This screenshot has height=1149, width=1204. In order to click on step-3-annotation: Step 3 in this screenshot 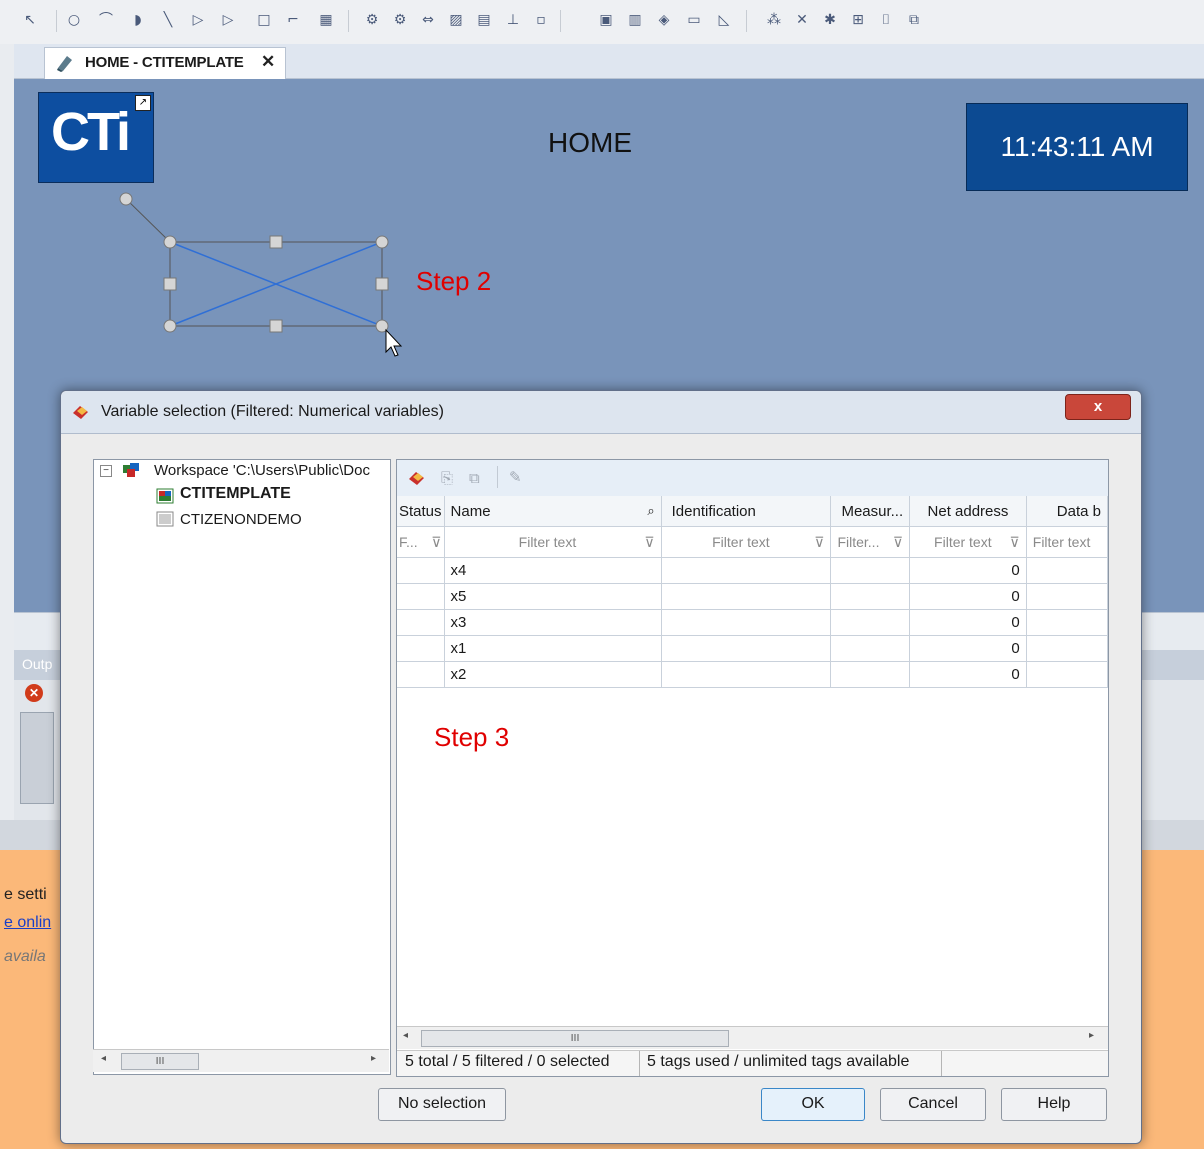, I will do `click(472, 737)`.